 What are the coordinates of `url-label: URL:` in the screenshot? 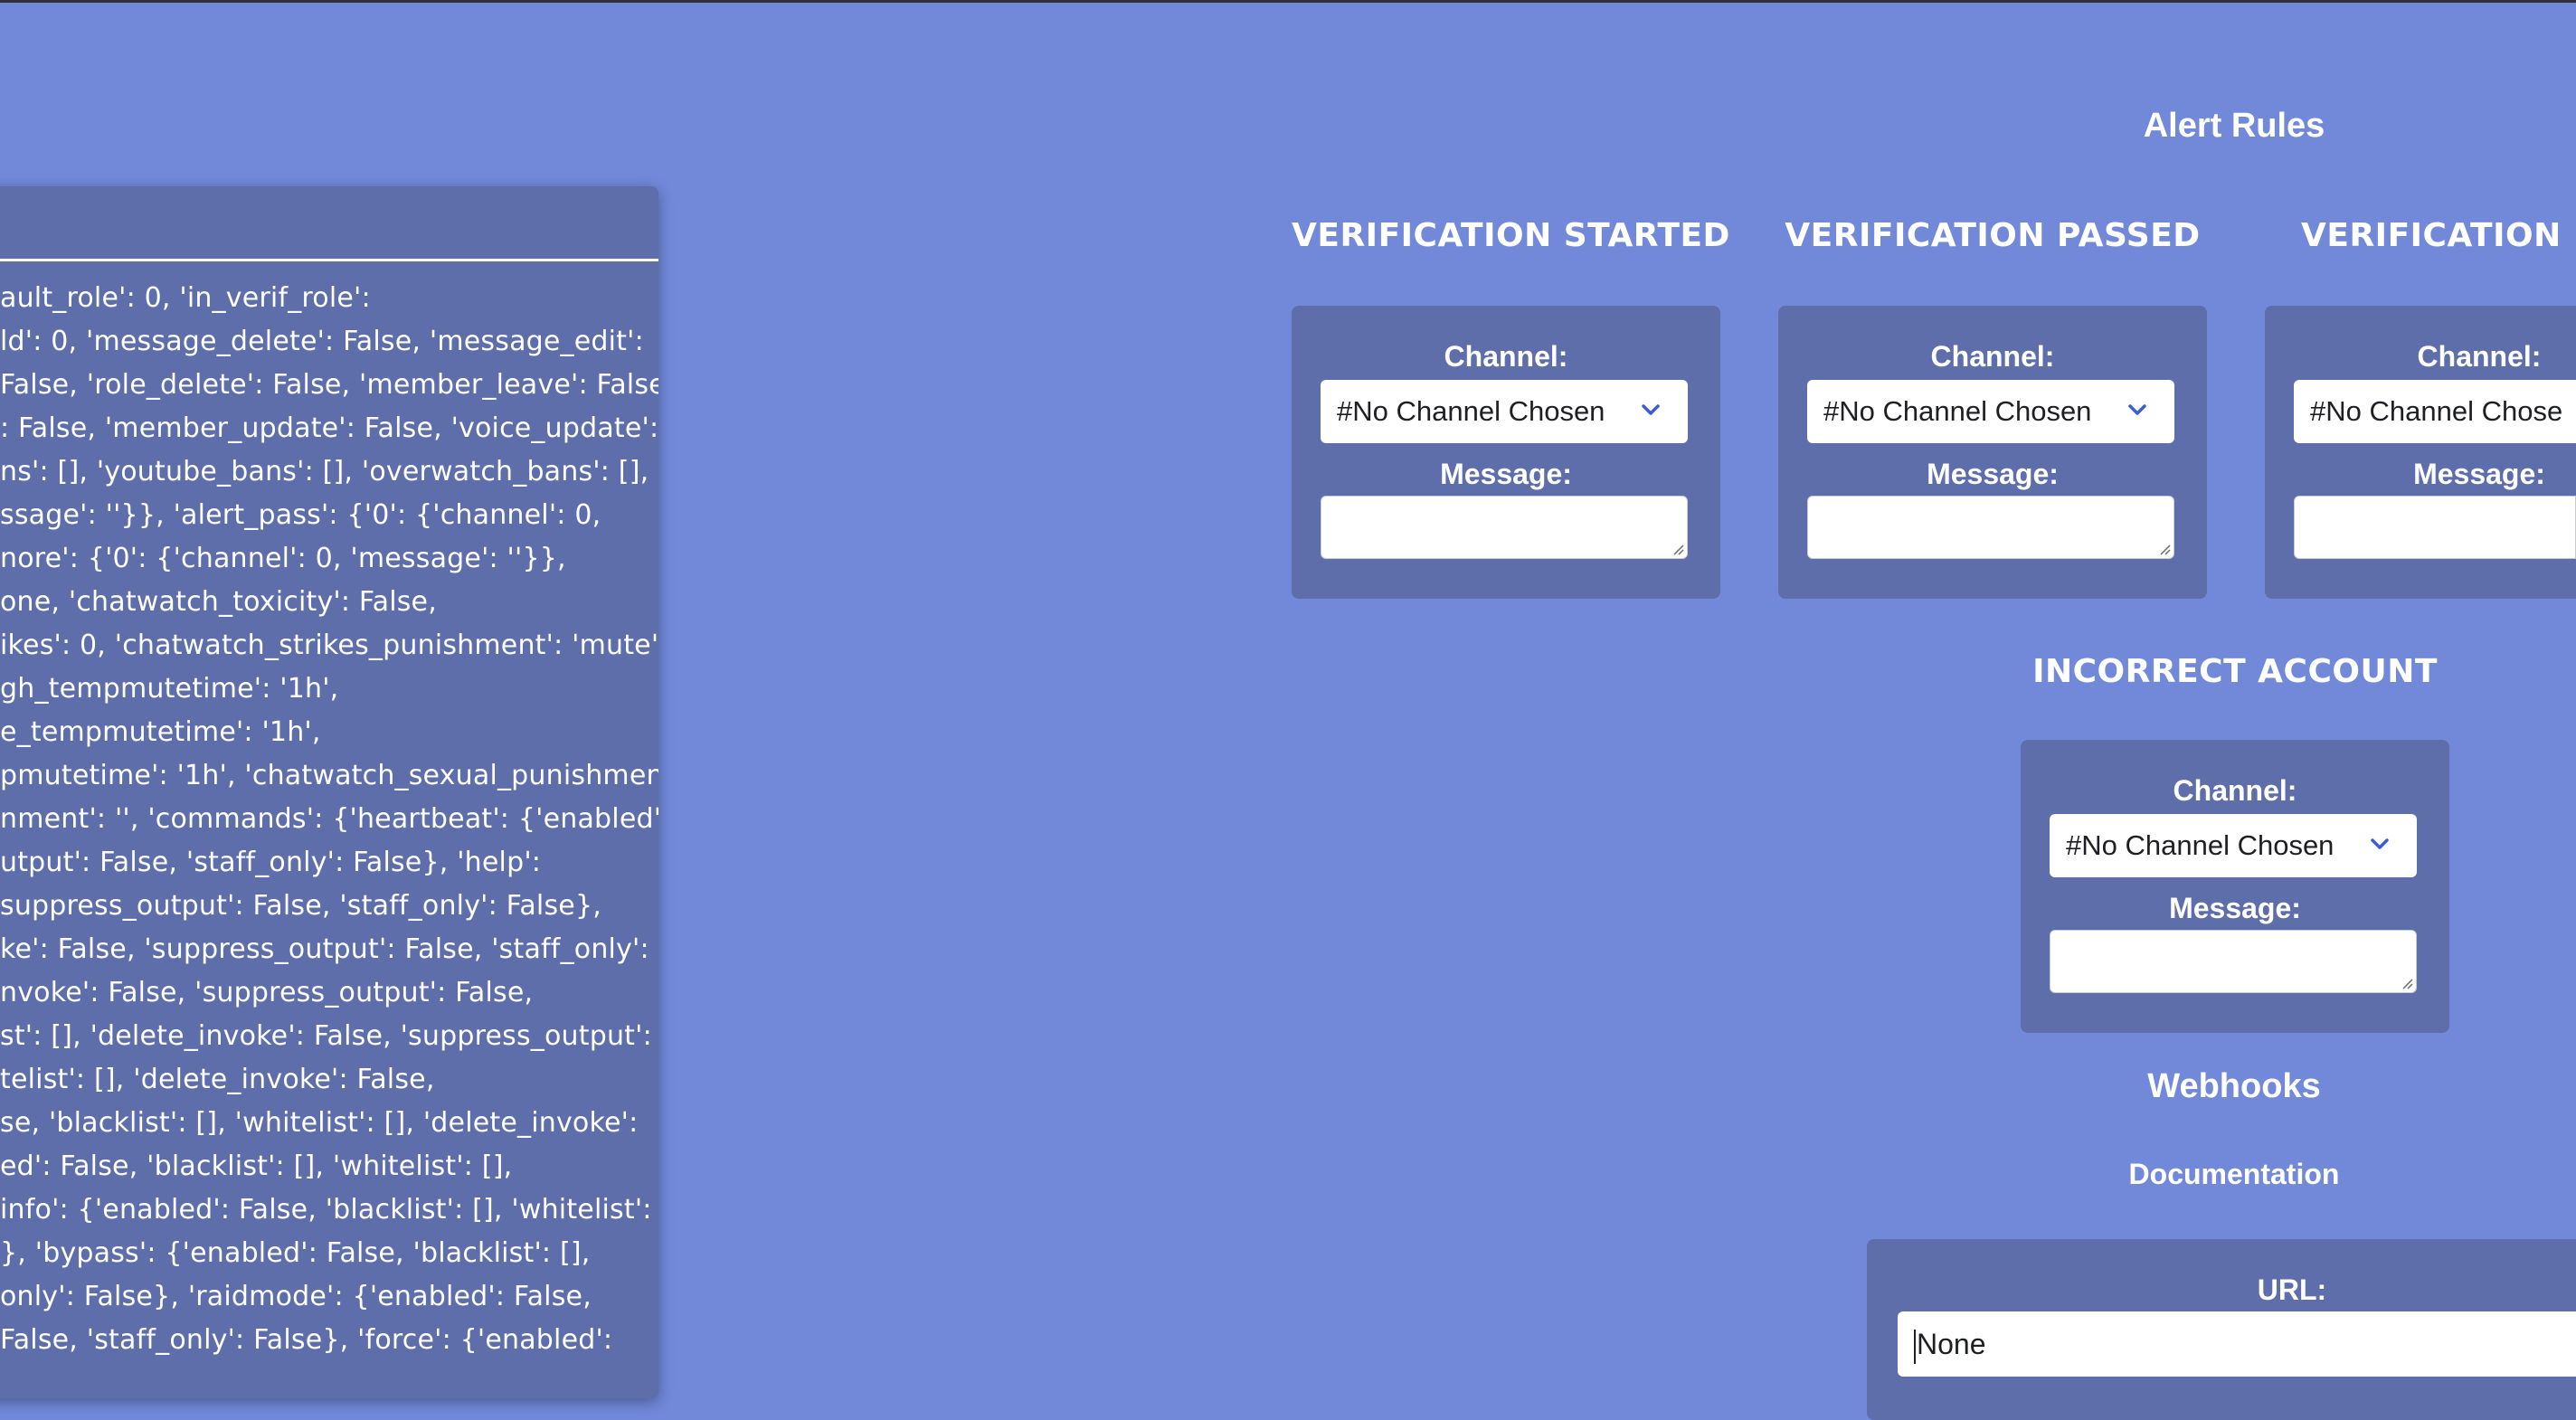 It's located at (2292, 1290).